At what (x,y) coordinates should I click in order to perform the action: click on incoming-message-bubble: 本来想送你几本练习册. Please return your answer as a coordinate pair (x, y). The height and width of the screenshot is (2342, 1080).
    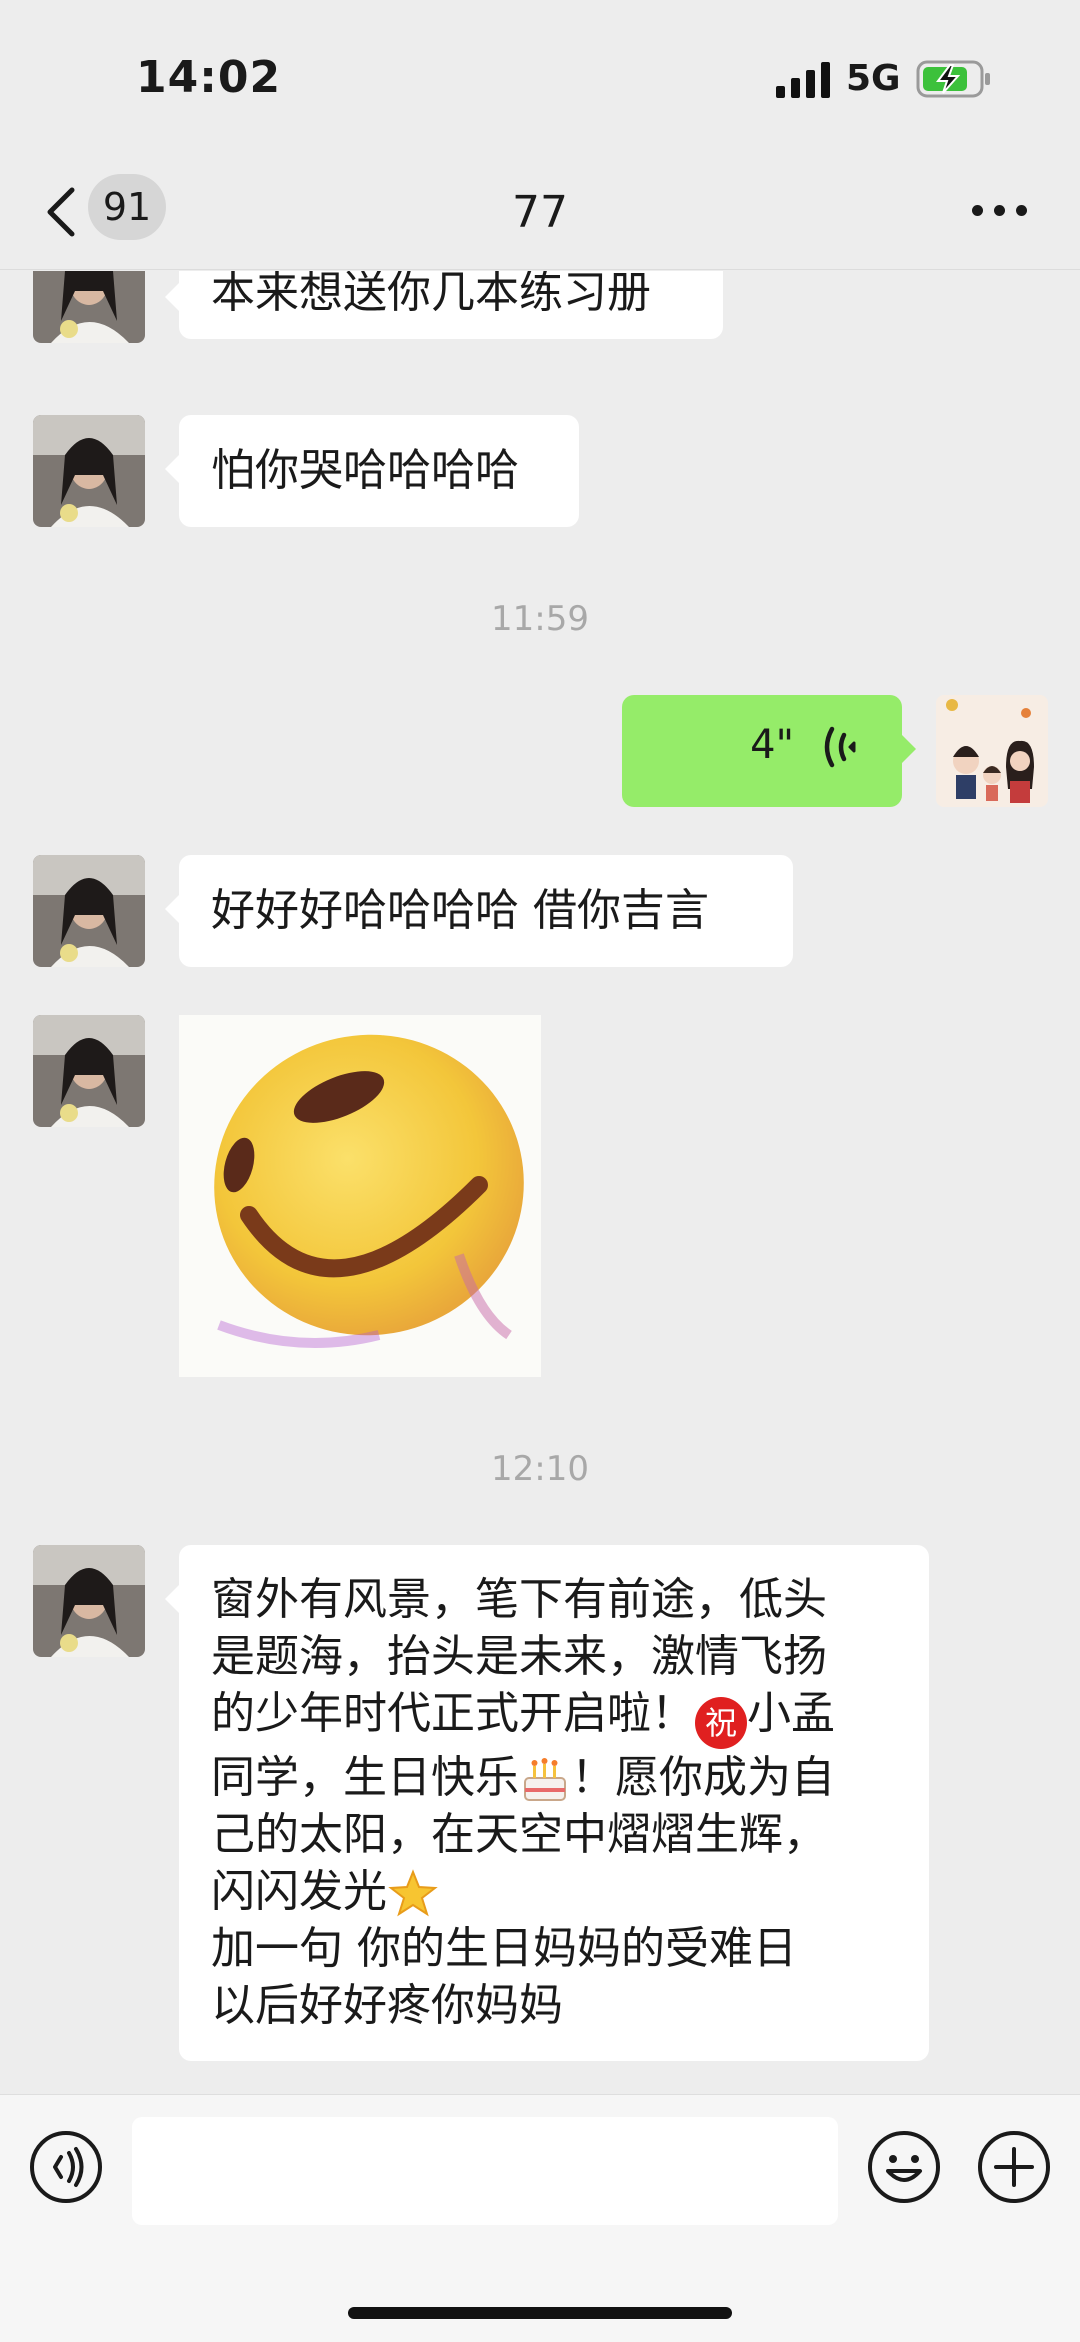
    Looking at the image, I should click on (444, 305).